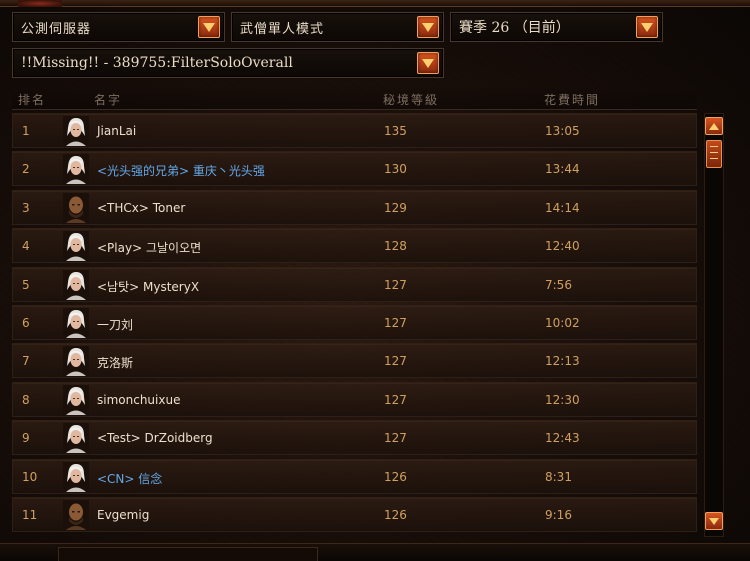  What do you see at coordinates (181, 170) in the screenshot?
I see `player-name: <光头强的兄弟> 重庆丶光头强` at bounding box center [181, 170].